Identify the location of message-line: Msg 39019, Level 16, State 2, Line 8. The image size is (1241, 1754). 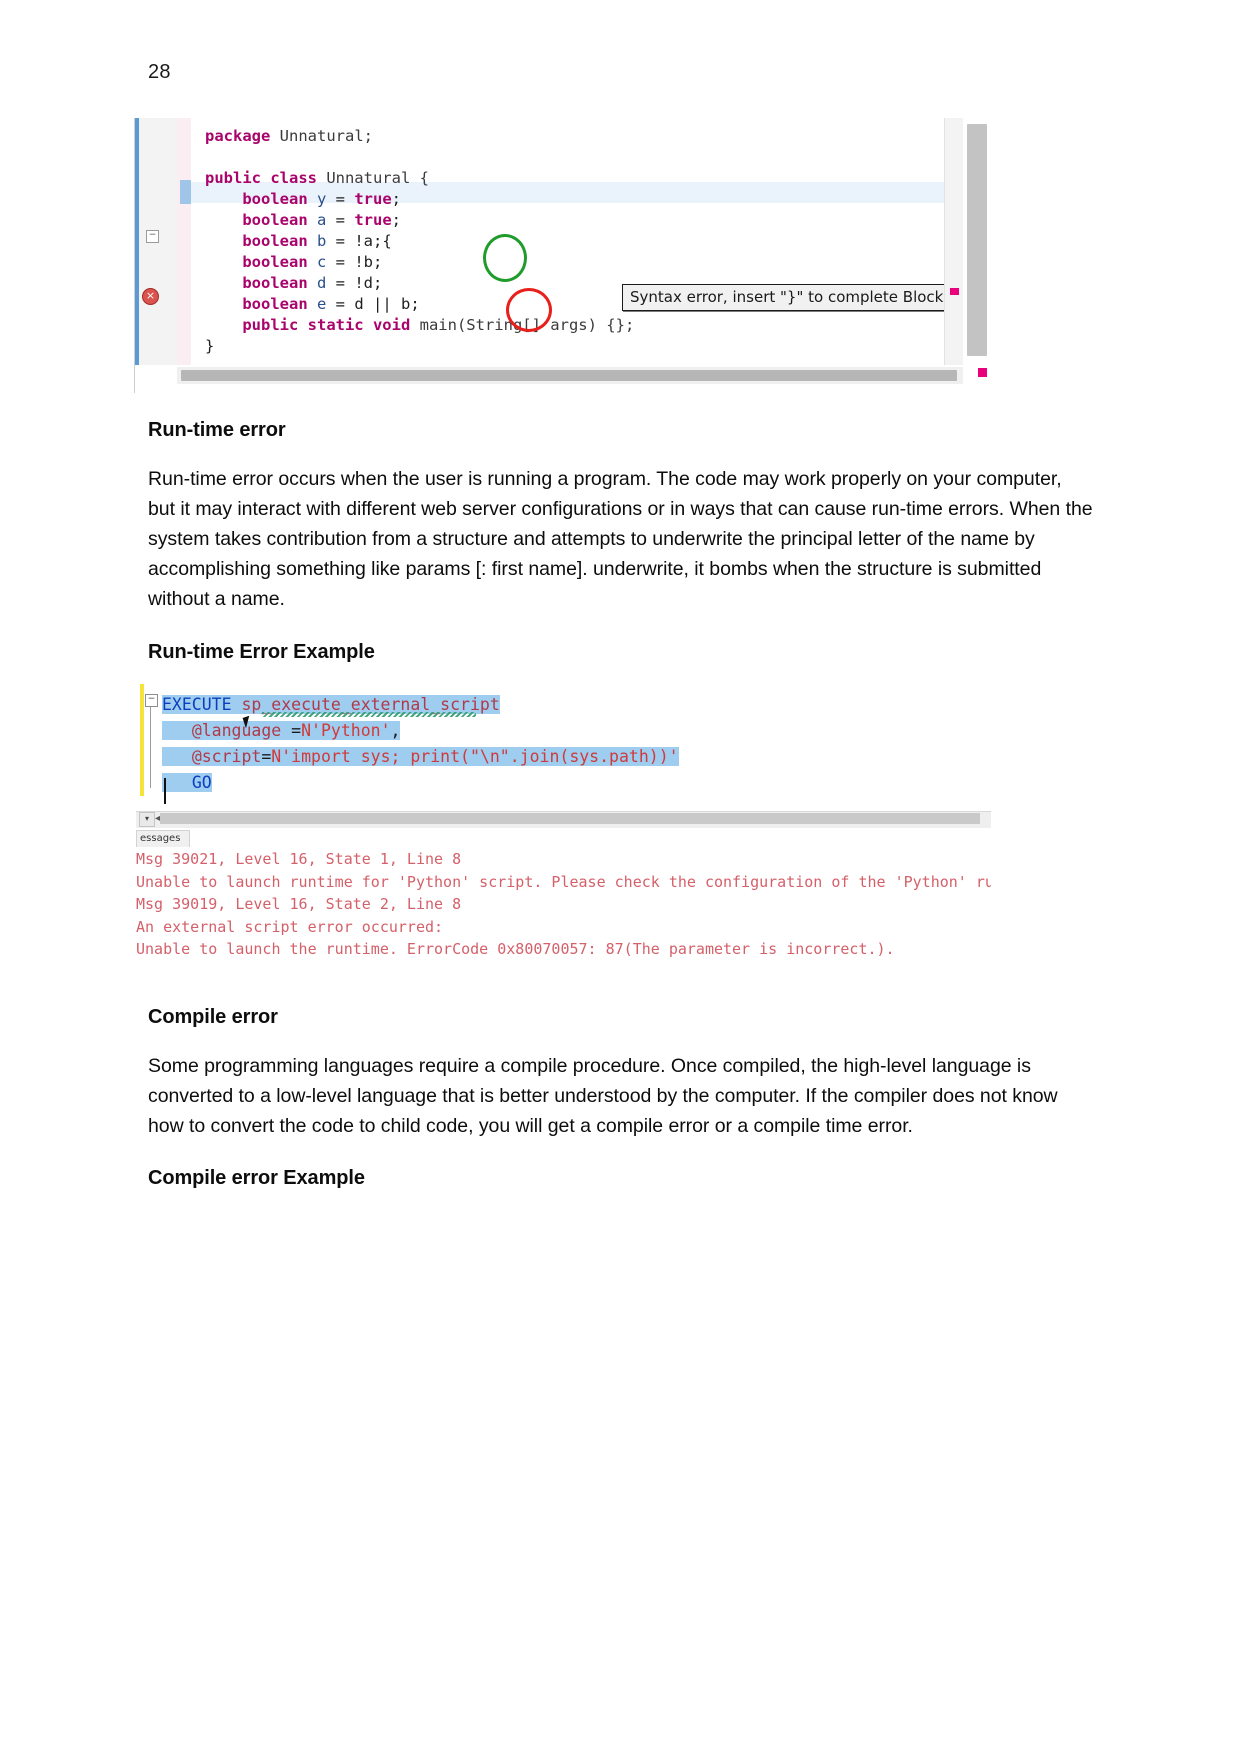
(299, 904).